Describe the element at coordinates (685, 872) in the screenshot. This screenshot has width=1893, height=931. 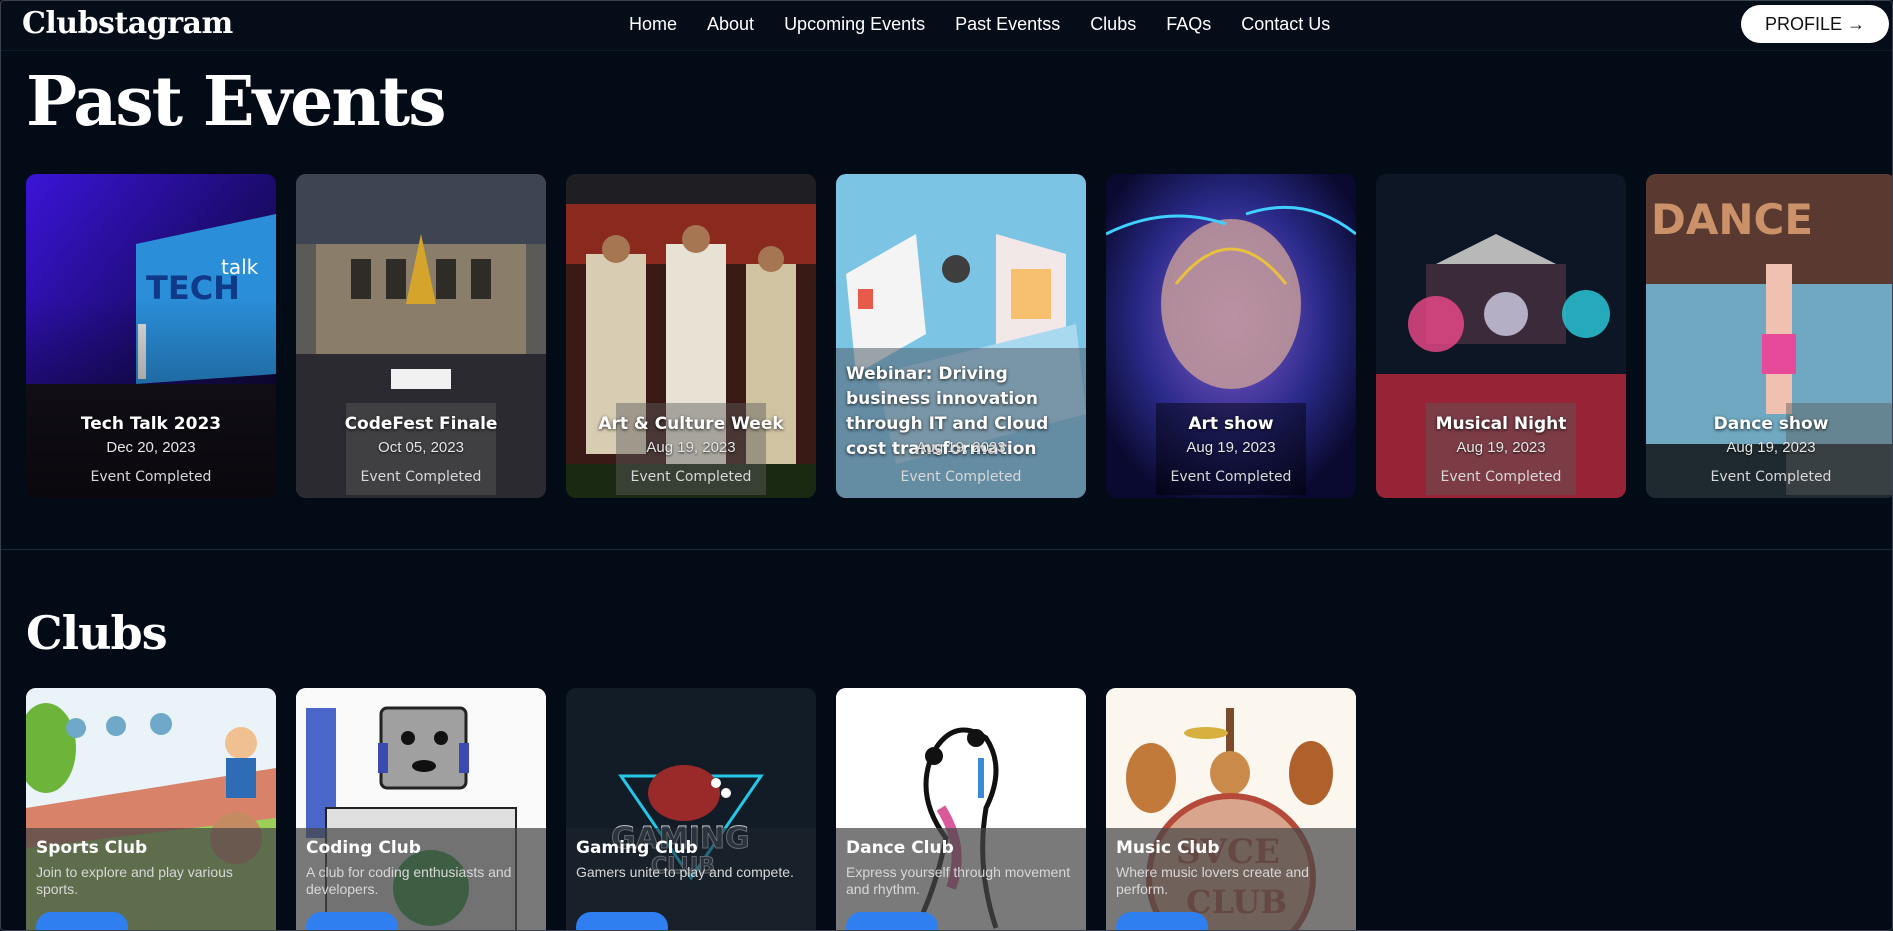
I see `club-description: Gamers unite to play and compete.` at that location.